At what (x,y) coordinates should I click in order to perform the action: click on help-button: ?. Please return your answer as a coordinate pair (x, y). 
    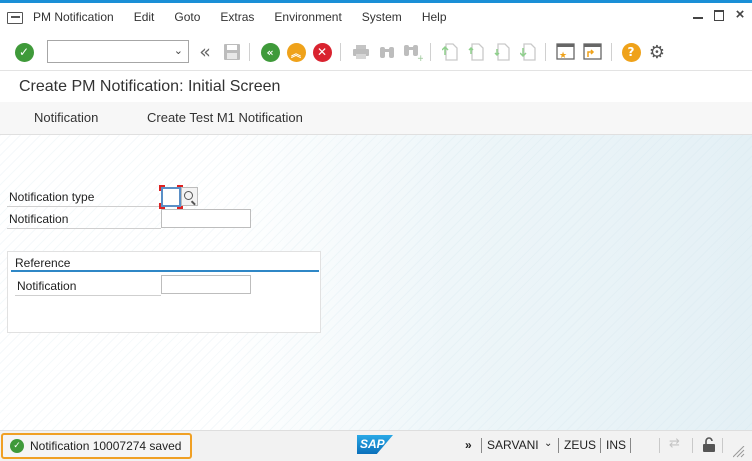
    Looking at the image, I should click on (631, 52).